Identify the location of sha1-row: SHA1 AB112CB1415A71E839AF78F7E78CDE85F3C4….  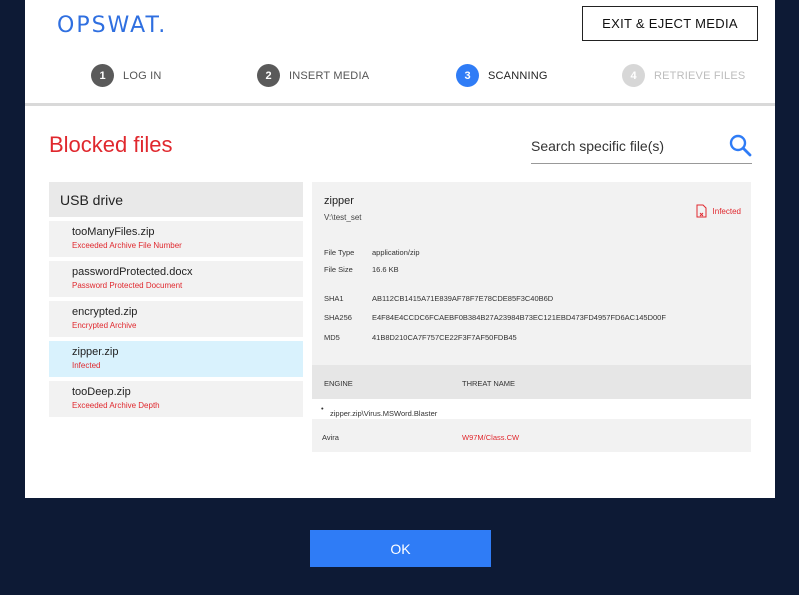
(438, 298).